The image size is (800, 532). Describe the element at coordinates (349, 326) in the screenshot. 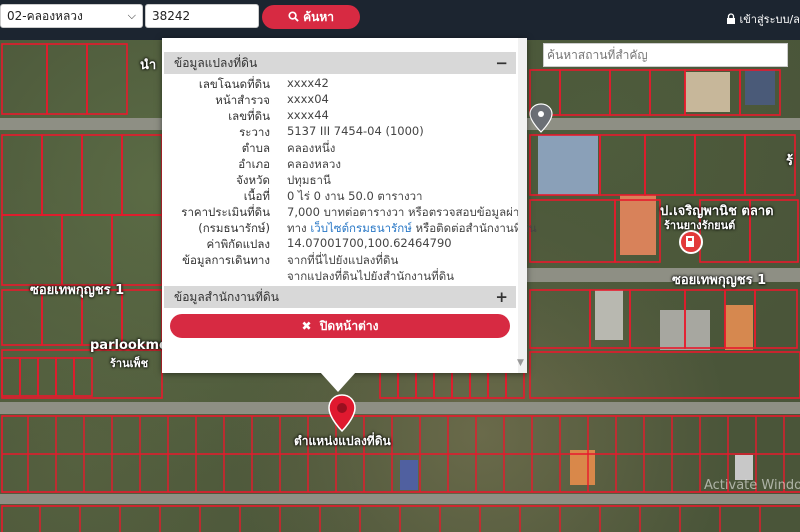

I see `close-button-label: ปิดหน้าต่าง` at that location.